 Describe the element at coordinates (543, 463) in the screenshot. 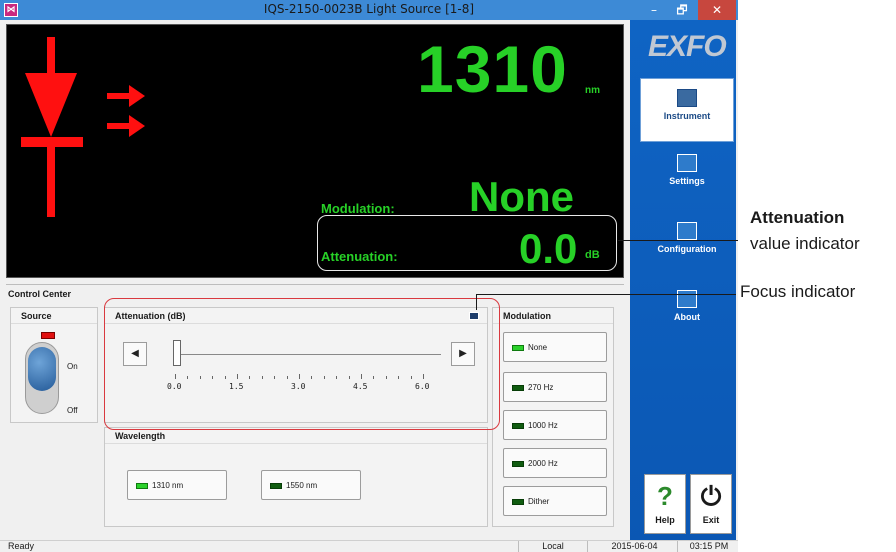

I see `modulation-2000-label: 2000 Hz` at that location.